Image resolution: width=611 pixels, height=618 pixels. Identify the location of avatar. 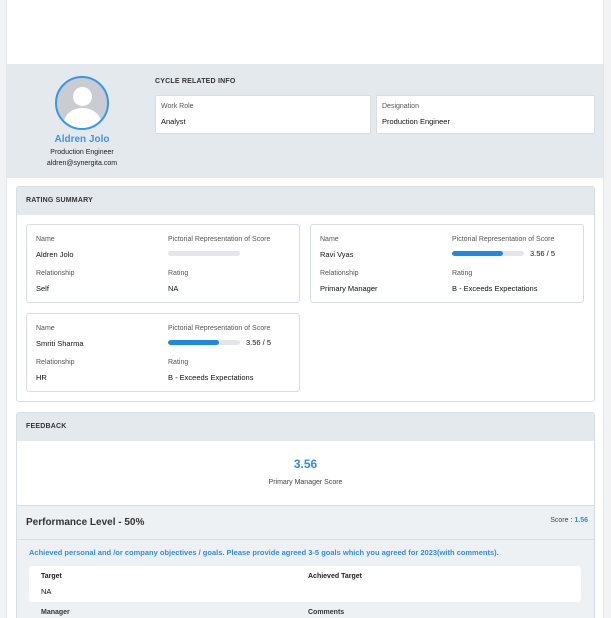
(82, 103).